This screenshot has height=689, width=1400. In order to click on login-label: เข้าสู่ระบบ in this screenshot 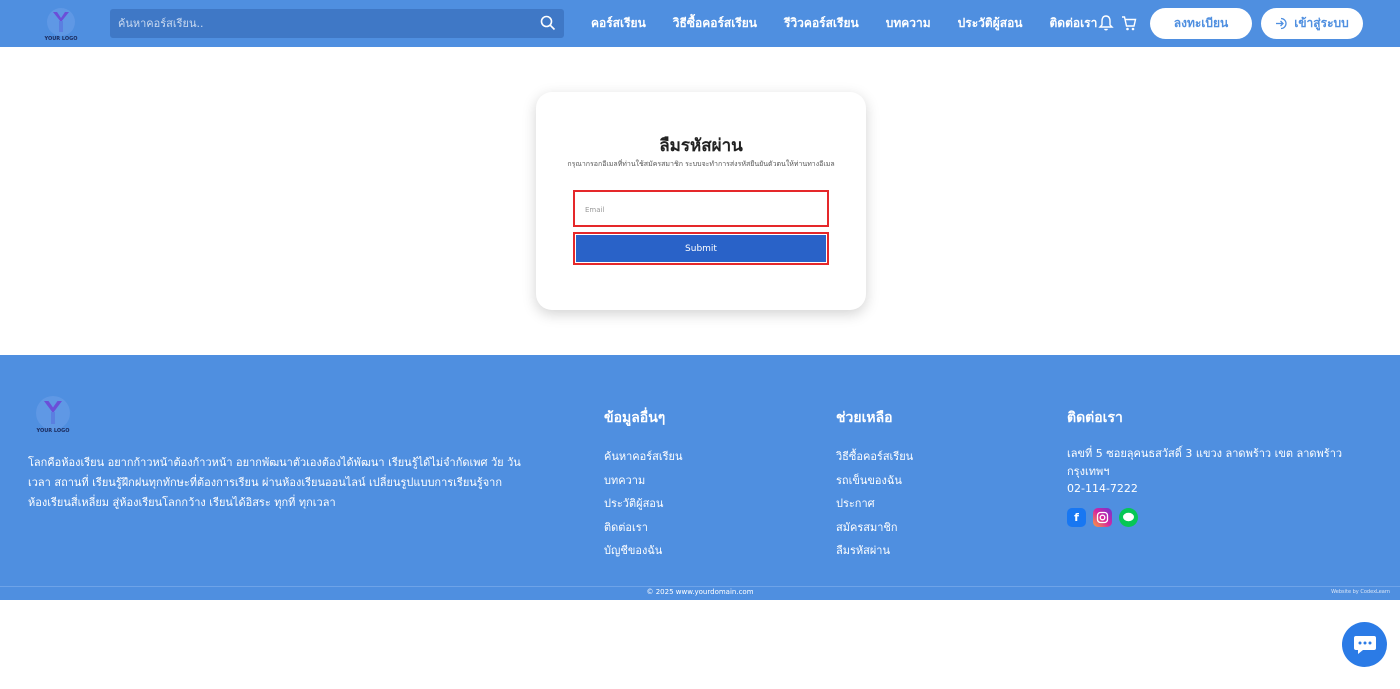, I will do `click(1321, 23)`.